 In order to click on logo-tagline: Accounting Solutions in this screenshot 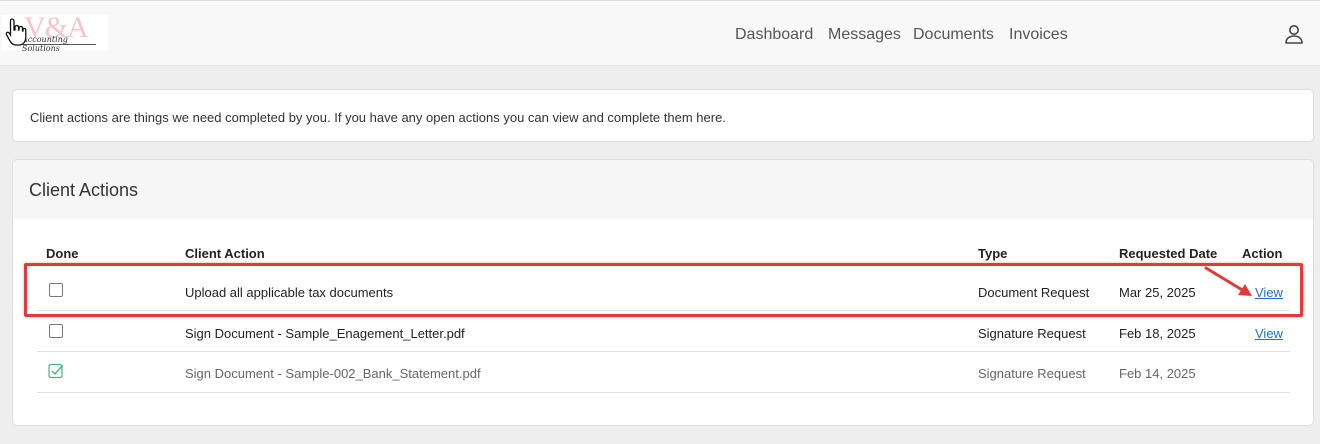, I will do `click(45, 43)`.